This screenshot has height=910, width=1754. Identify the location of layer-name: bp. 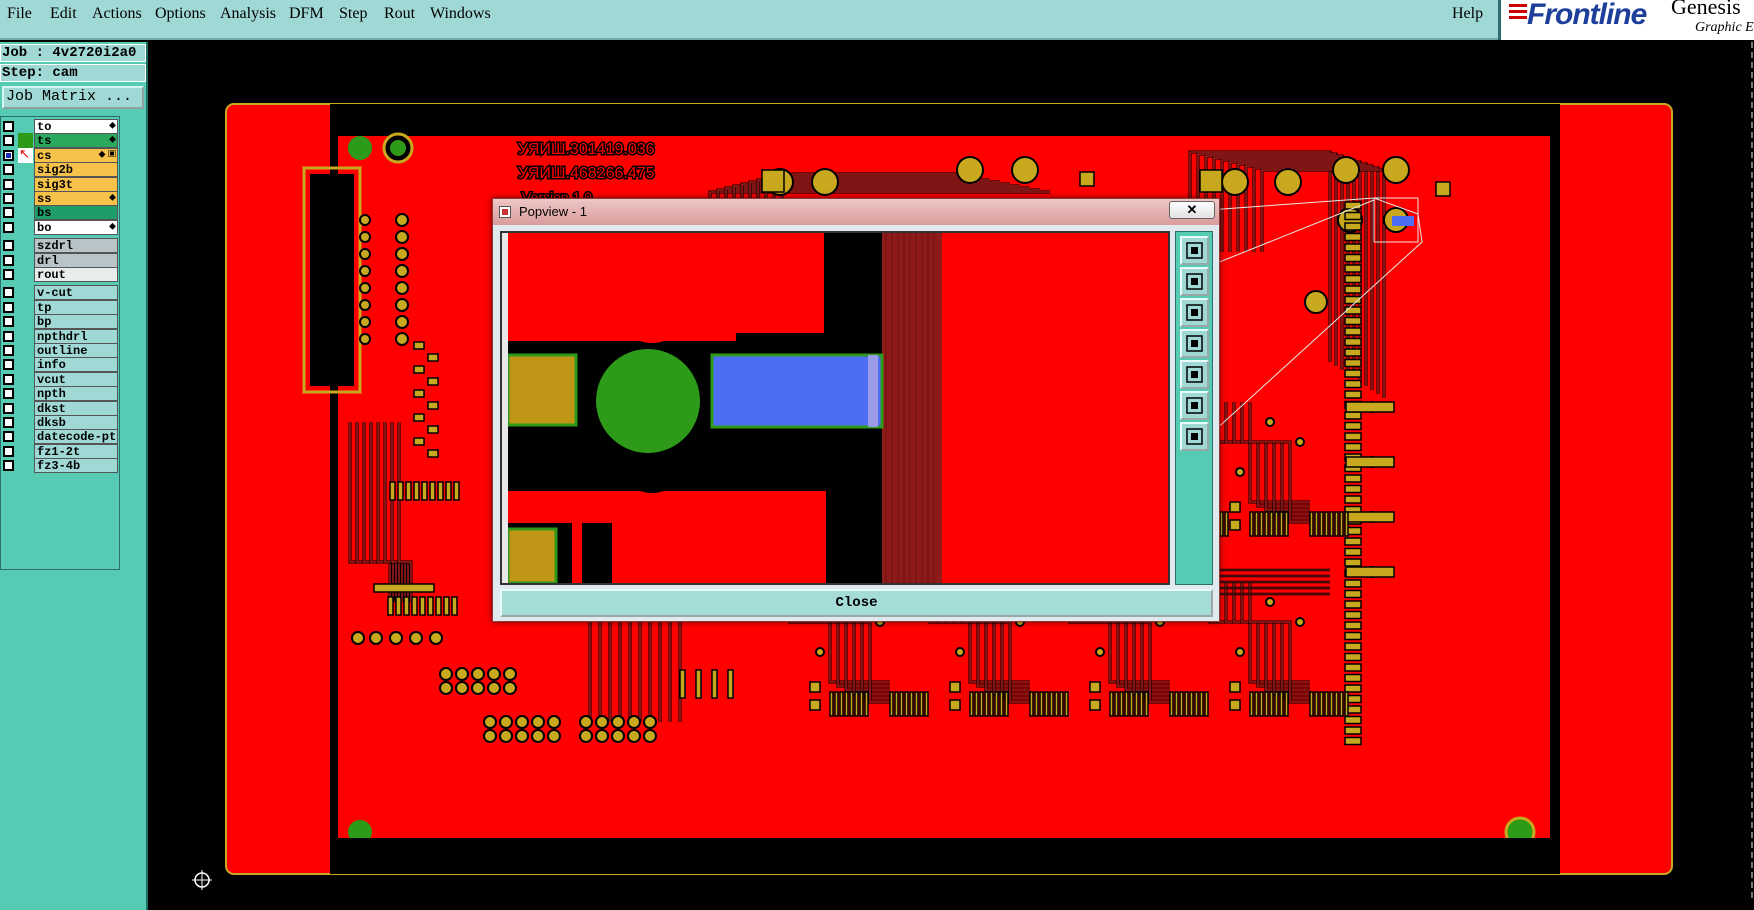
(76, 322).